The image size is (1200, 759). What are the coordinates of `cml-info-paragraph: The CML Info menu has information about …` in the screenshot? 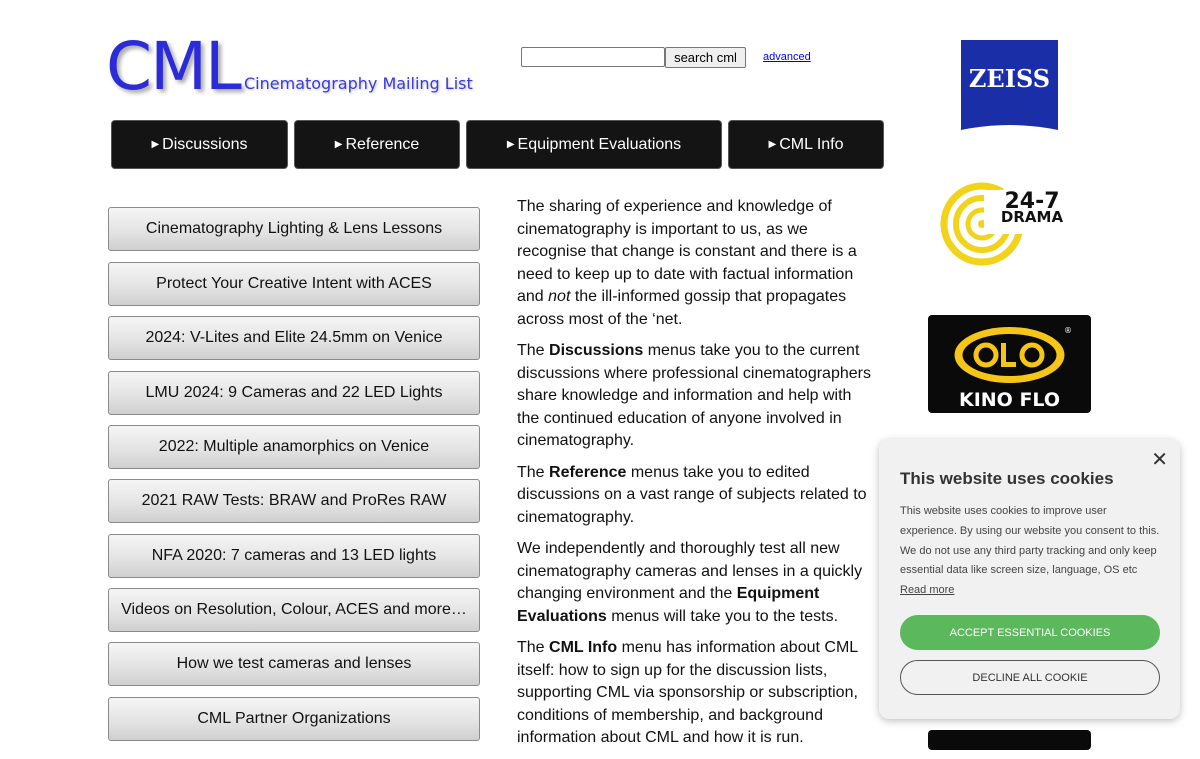 It's located at (687, 692).